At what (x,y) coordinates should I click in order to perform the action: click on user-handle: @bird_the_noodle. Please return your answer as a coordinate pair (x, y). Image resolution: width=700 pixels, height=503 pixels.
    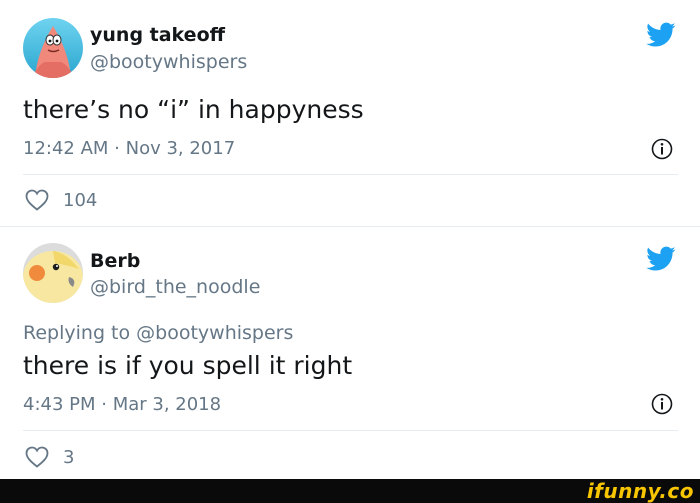
    Looking at the image, I should click on (175, 287).